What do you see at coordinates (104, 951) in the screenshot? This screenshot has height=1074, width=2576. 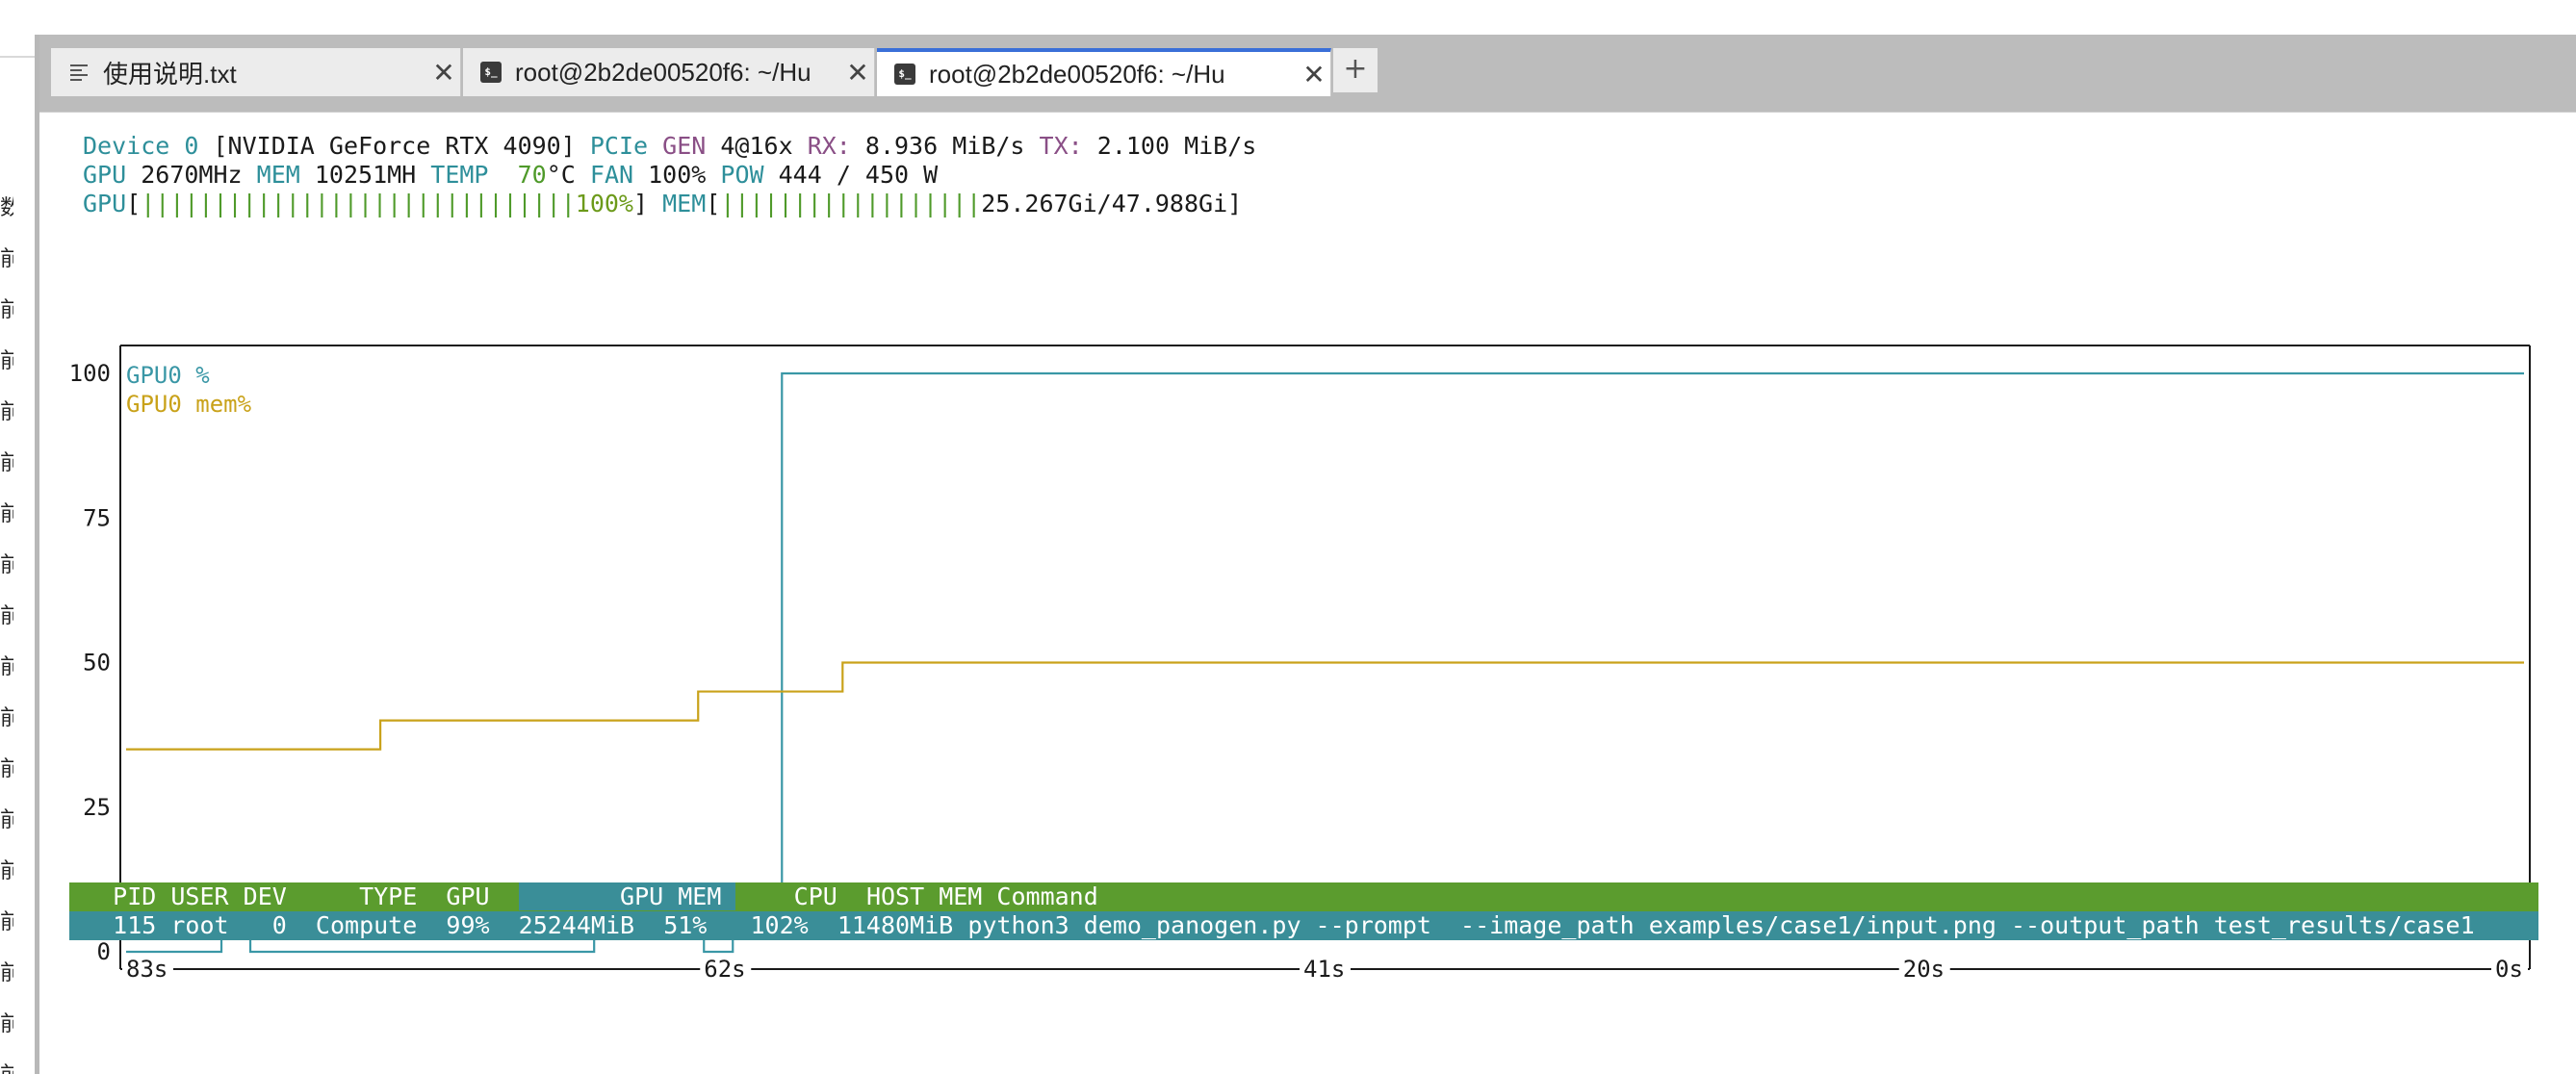 I see `y-tick-label: 0` at bounding box center [104, 951].